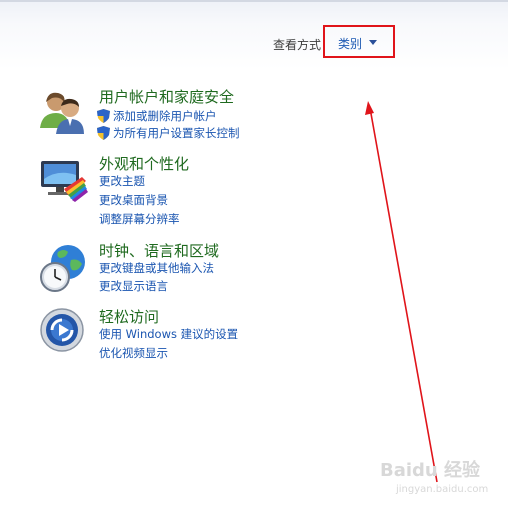  Describe the element at coordinates (401, 292) in the screenshot. I see `annotation-arrow` at that location.